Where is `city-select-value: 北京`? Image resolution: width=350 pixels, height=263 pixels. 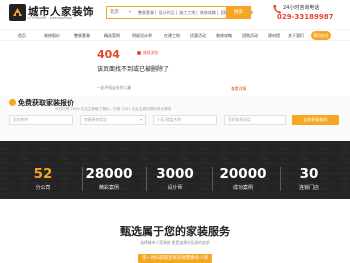
city-select-value: 北京 is located at coordinates (114, 12).